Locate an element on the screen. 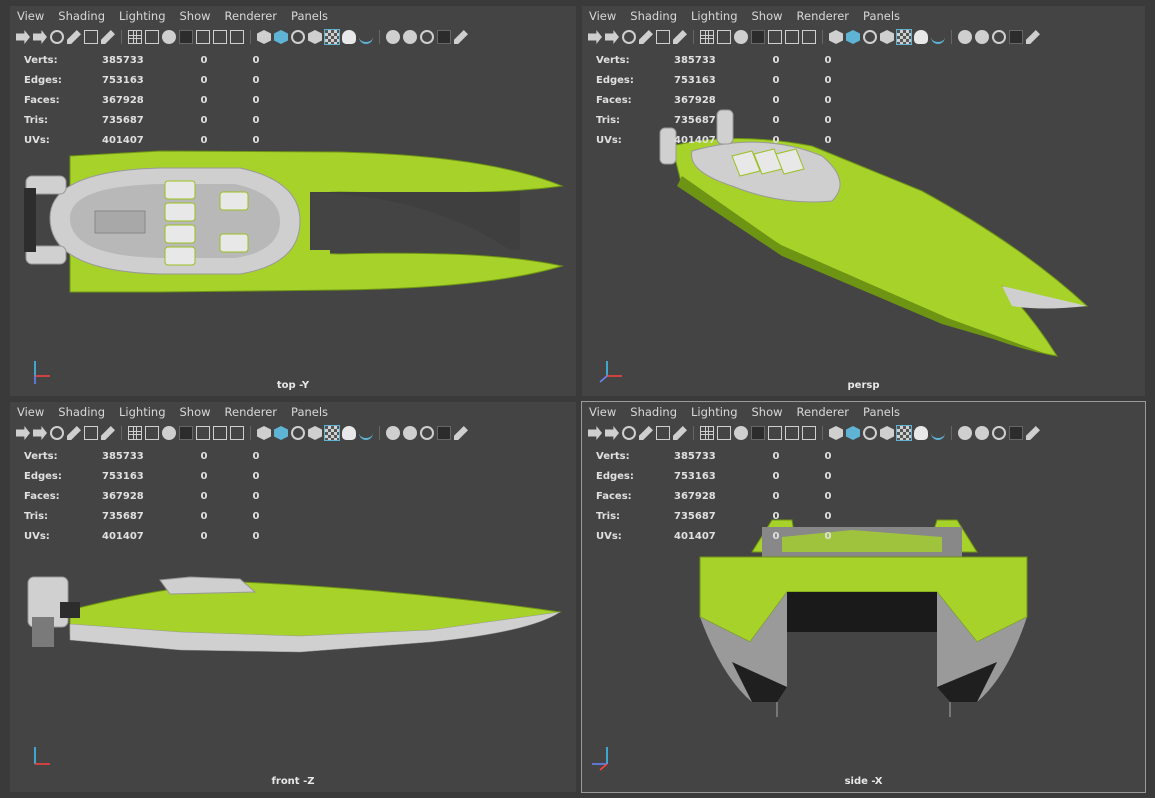  viewport-camera-label: front -Z is located at coordinates (293, 781).